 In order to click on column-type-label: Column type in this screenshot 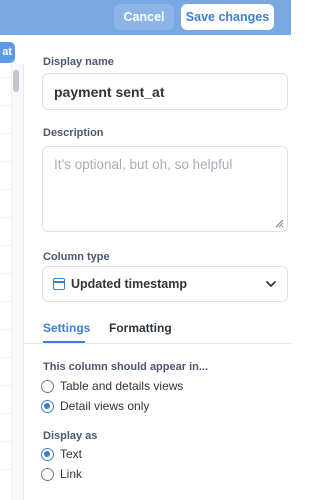, I will do `click(76, 257)`.